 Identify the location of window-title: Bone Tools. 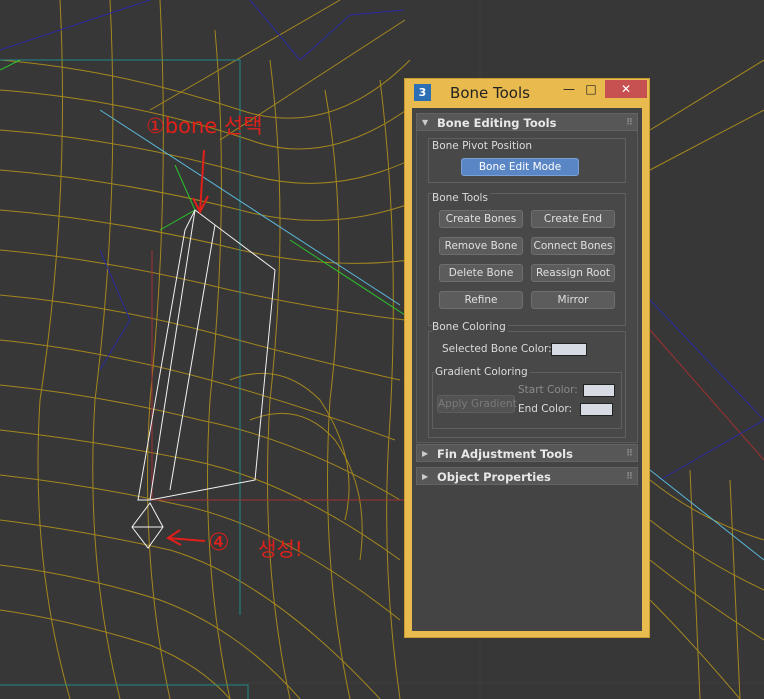
(490, 93).